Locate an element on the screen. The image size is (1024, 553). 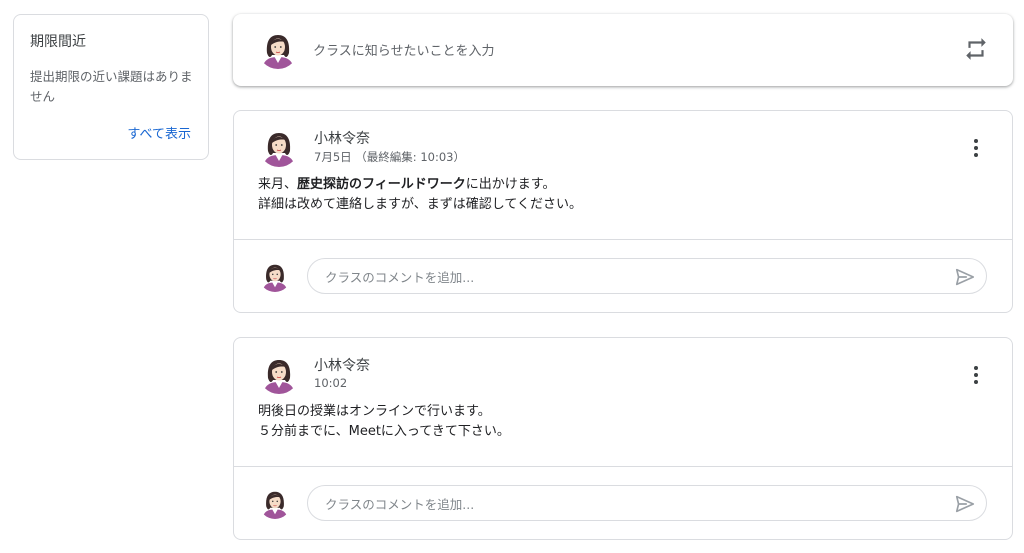
post-time: 7月5日 （最終編集: 10:03） is located at coordinates (389, 157).